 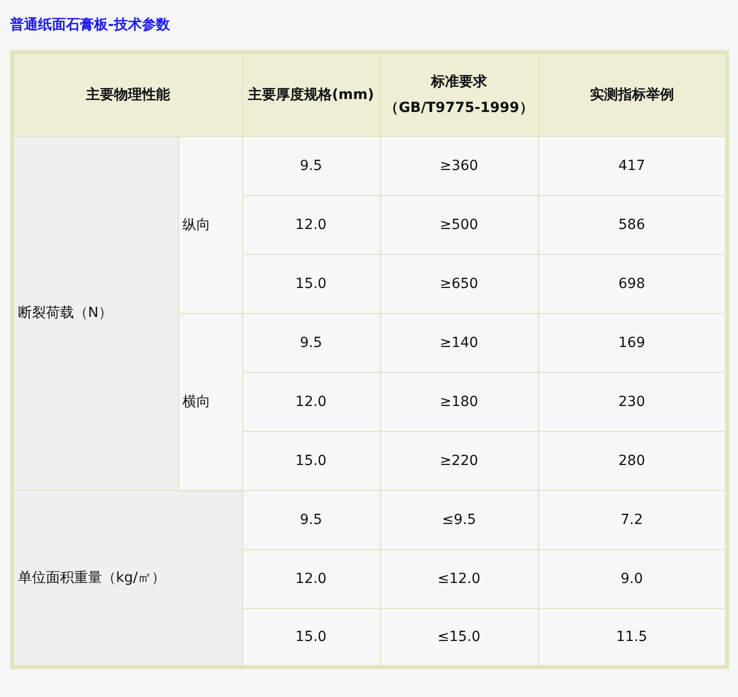 What do you see at coordinates (632, 284) in the screenshot?
I see `table-cell: 698` at bounding box center [632, 284].